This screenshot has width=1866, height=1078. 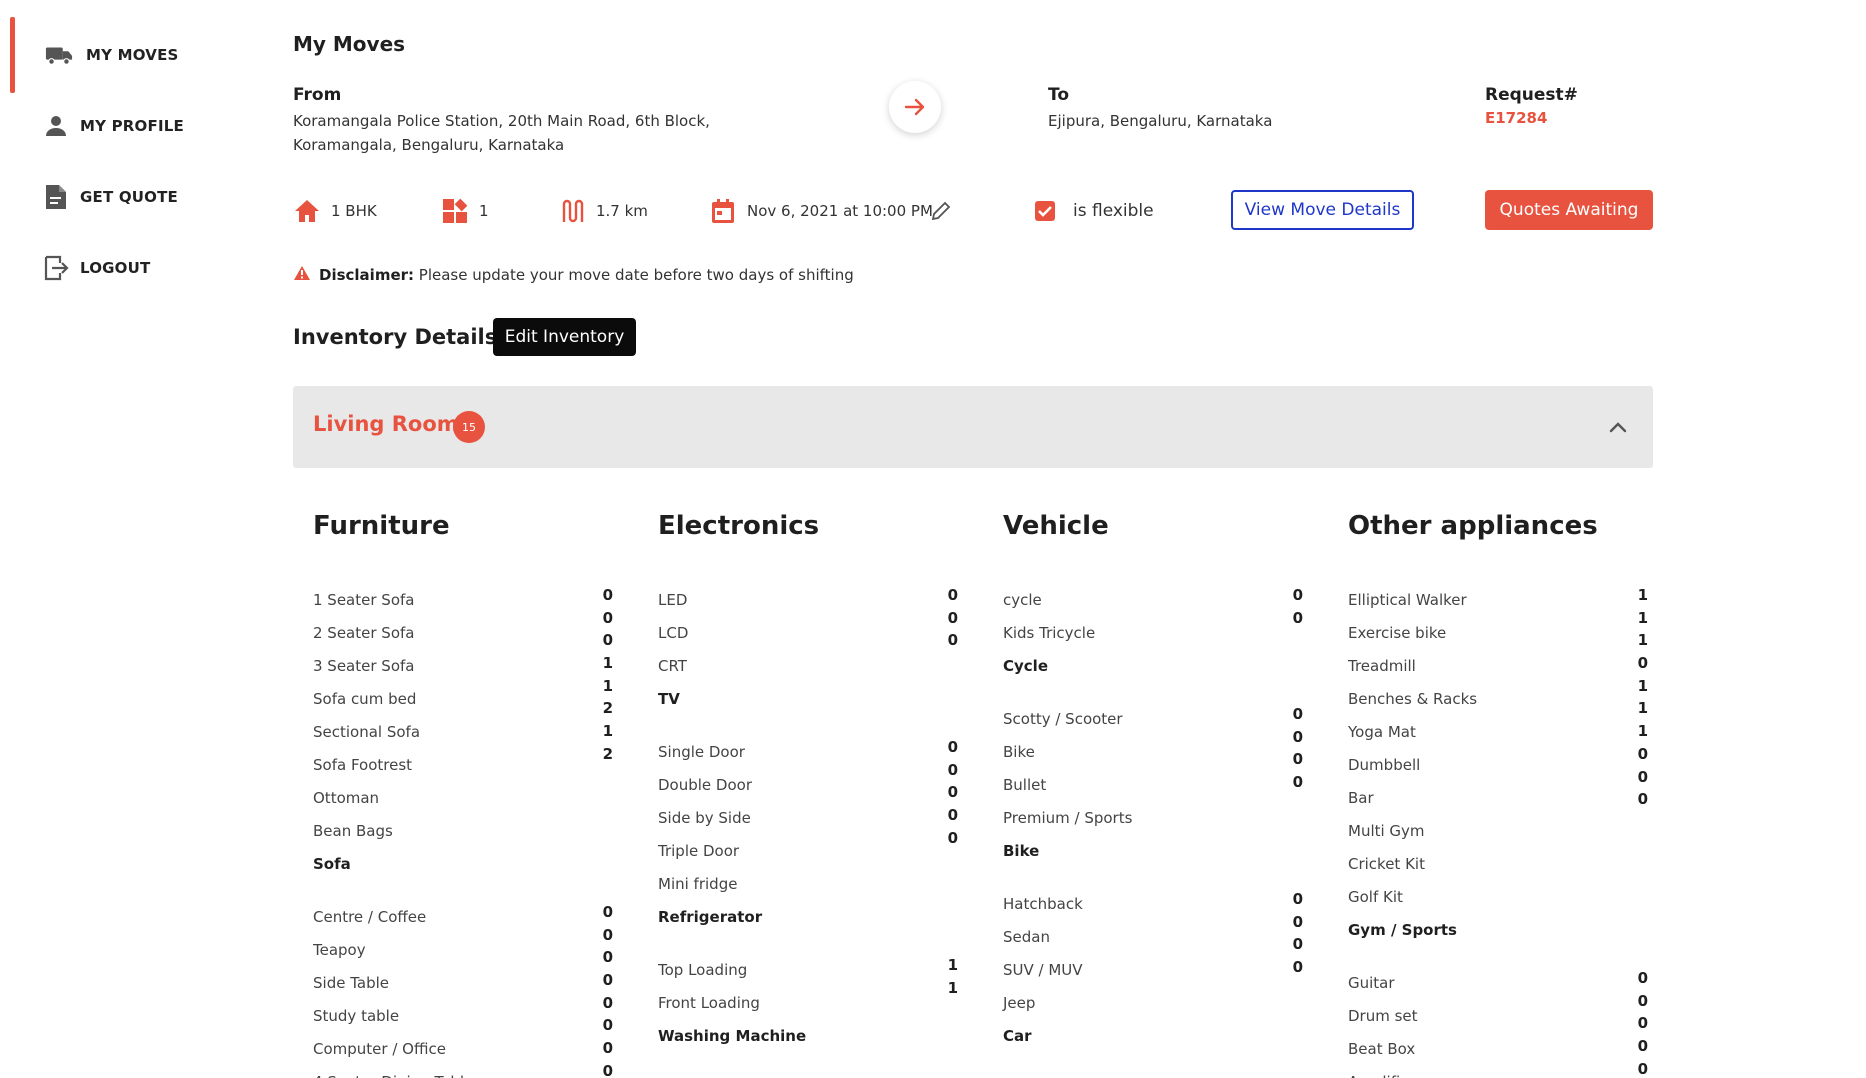 I want to click on inventory-item: Triple Door, so click(x=699, y=851).